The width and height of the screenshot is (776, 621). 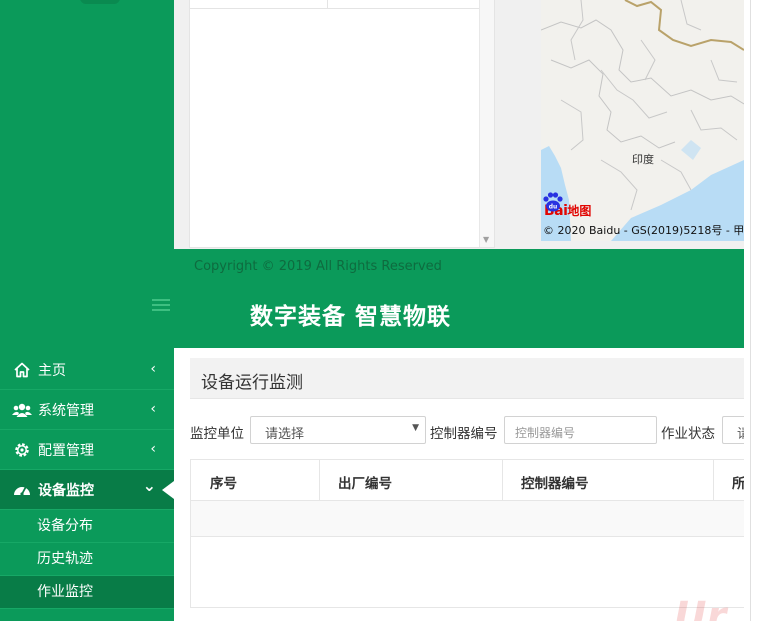 I want to click on sidebar-item-device-monitor: 设备监控 ⌄, so click(x=87, y=490).